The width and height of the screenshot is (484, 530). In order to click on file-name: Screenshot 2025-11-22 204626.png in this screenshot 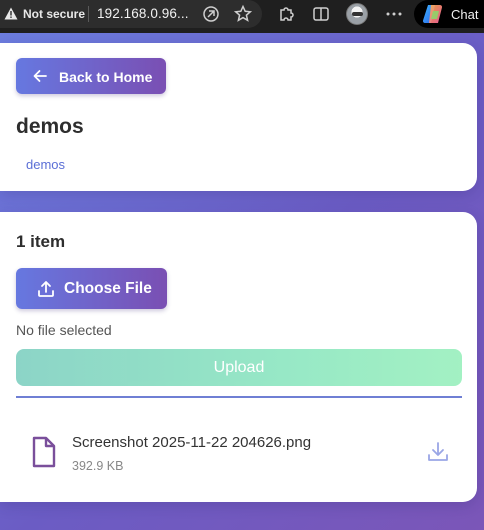, I will do `click(191, 442)`.